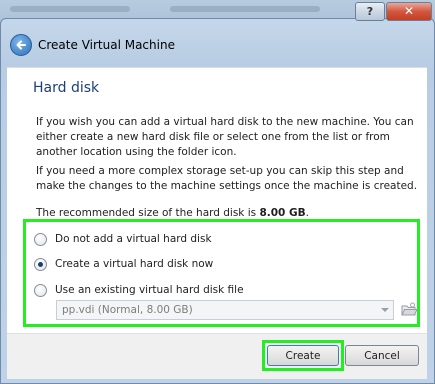  I want to click on close-button: ✕, so click(409, 11).